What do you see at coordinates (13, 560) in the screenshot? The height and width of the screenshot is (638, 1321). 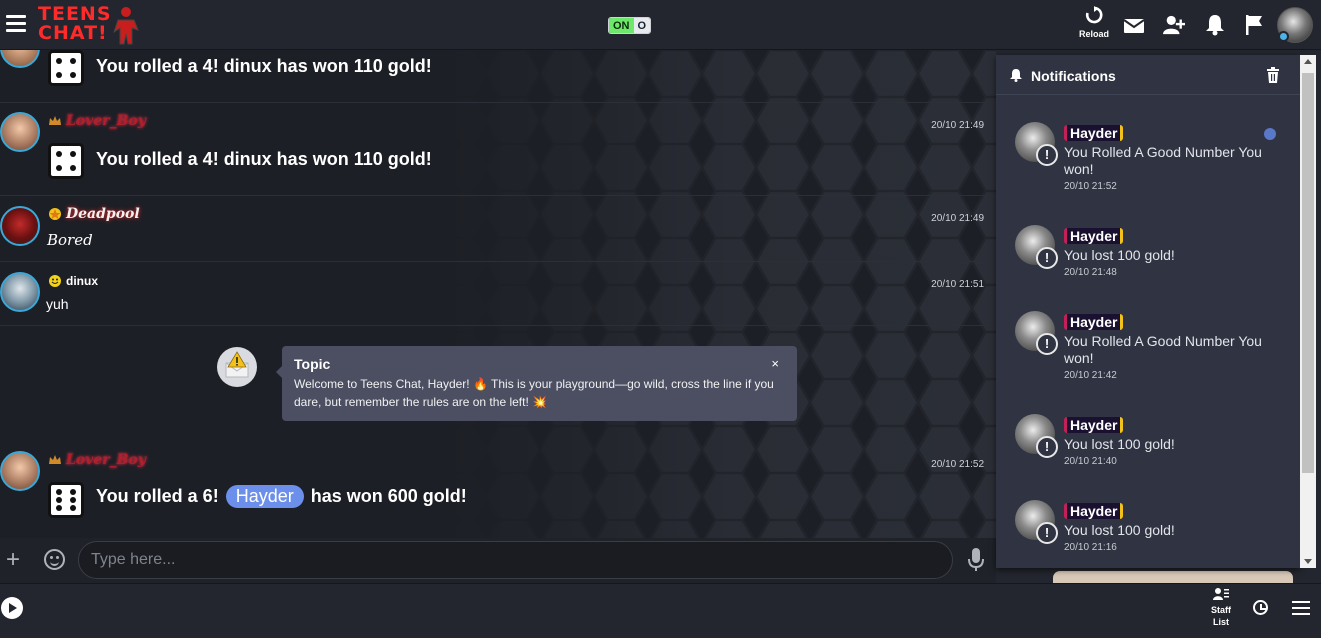 I see `attach-plus-icon: +` at bounding box center [13, 560].